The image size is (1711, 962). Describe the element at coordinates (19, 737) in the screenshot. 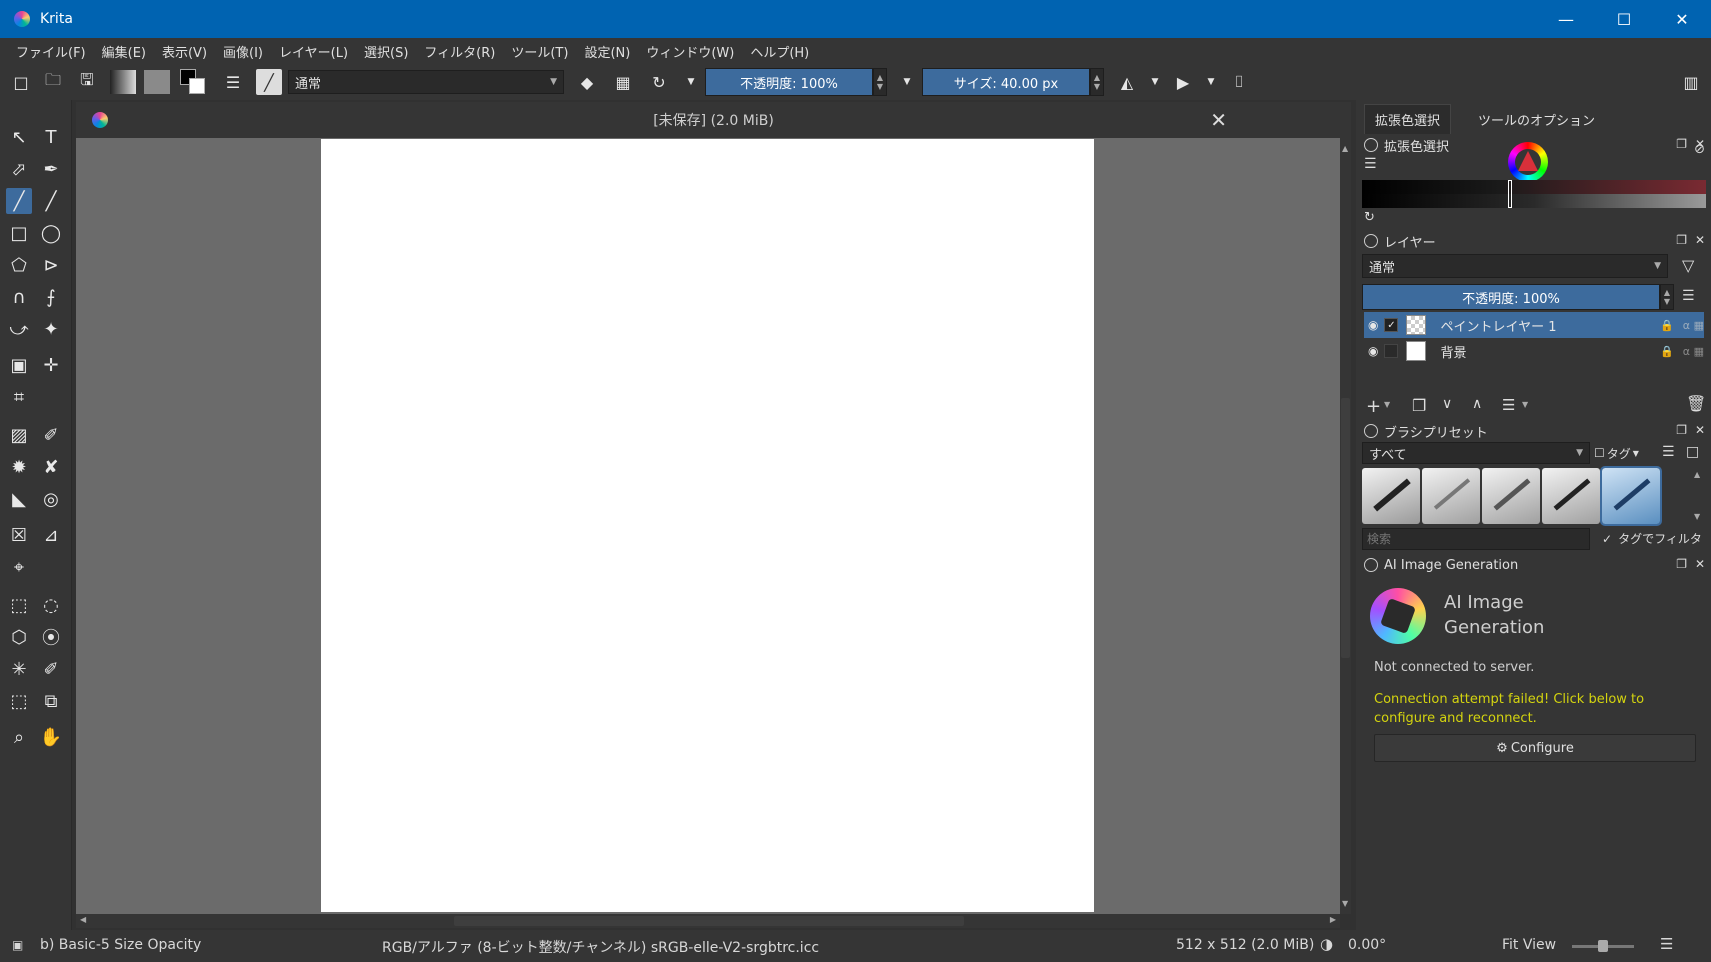

I see `zoom-tool-icon: ⌕` at that location.